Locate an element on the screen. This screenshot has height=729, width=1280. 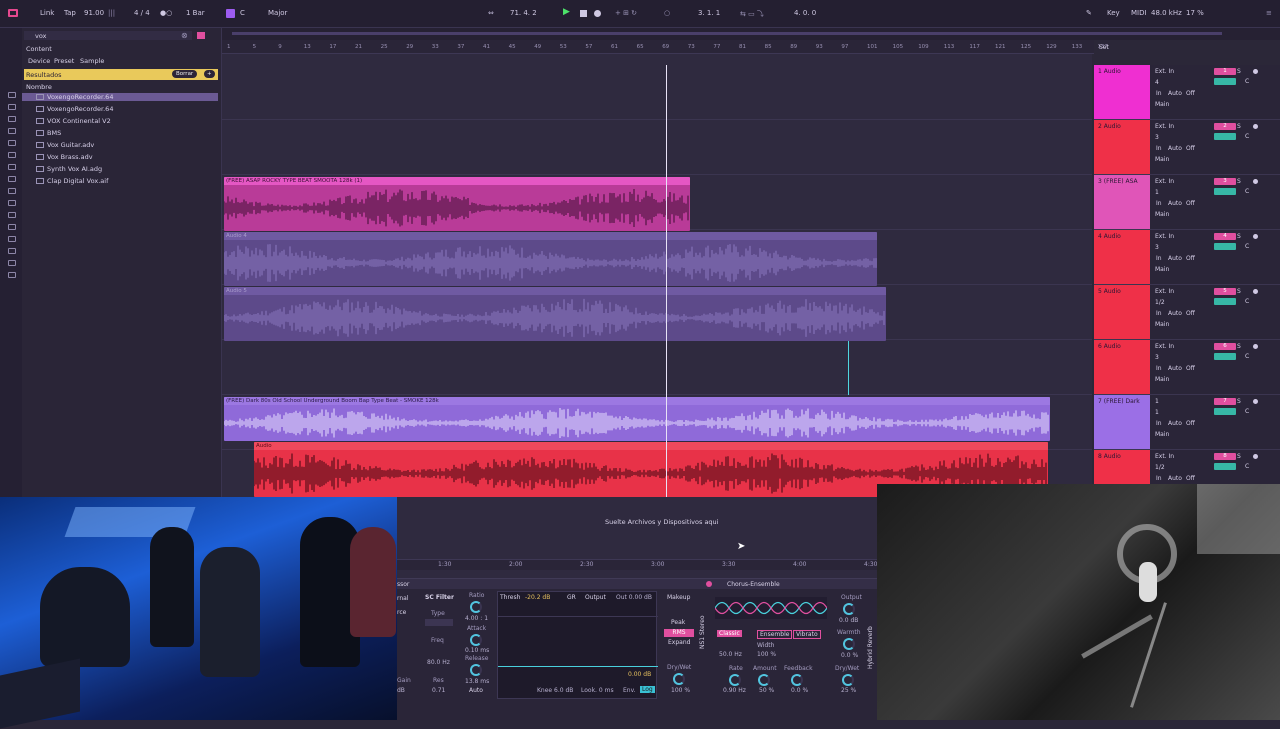
set-label: Set is located at coordinates (1104, 47).